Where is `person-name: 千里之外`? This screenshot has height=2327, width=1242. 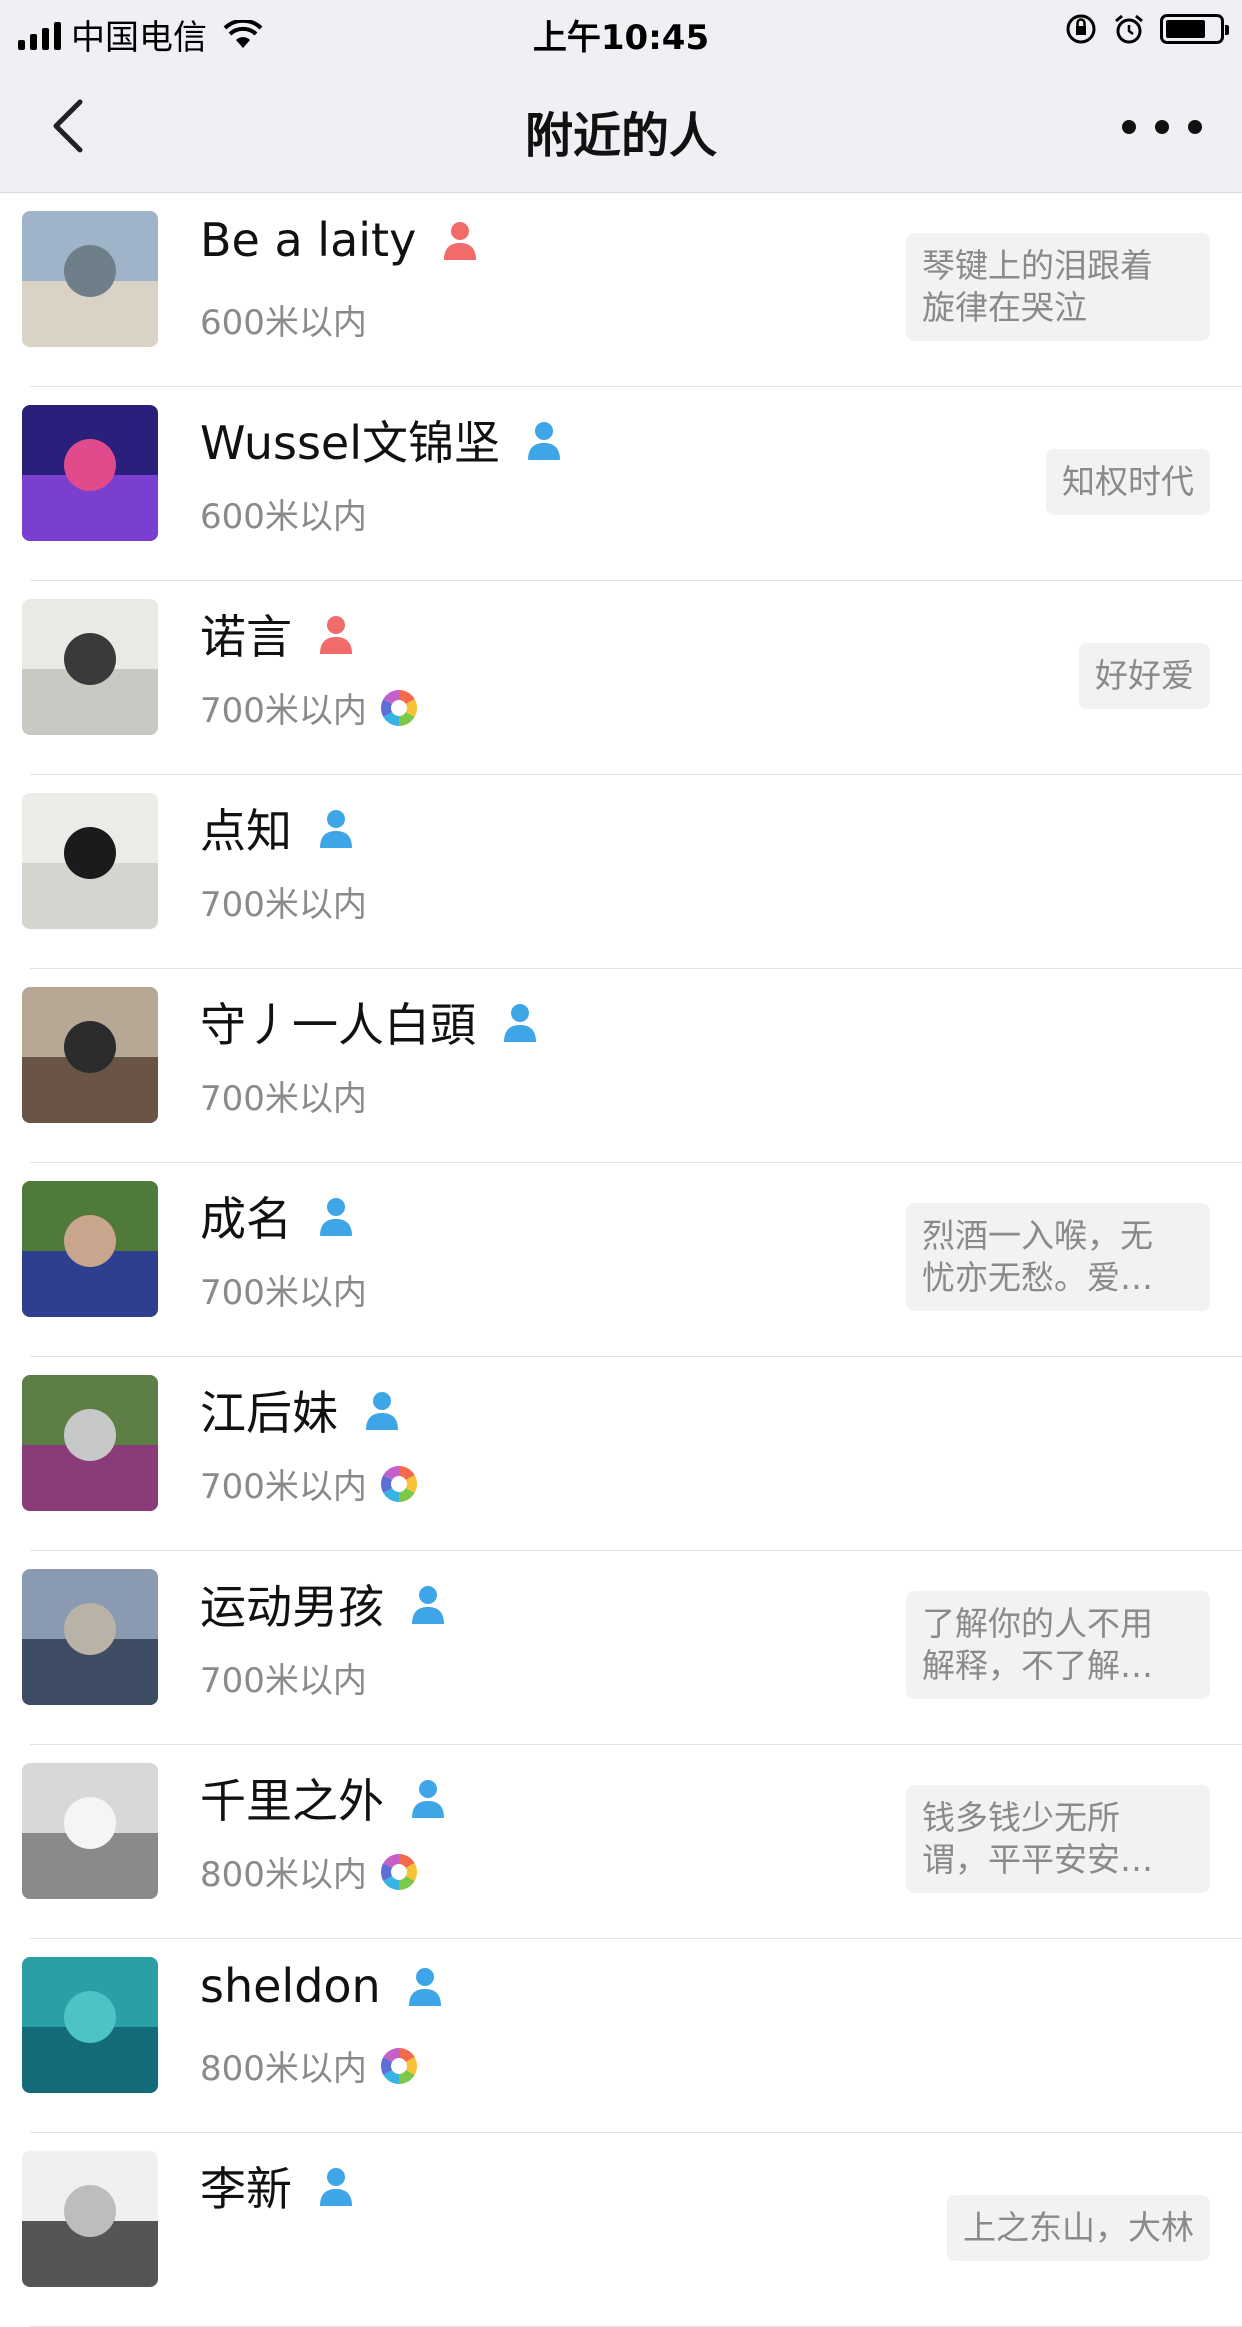
person-name: 千里之外 is located at coordinates (292, 1801).